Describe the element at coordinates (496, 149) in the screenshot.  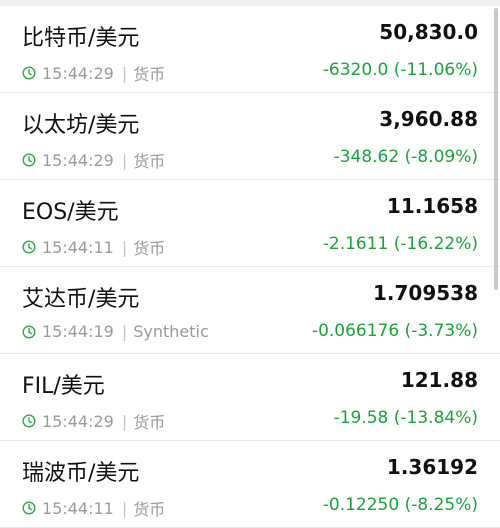
I see `scrollbar` at that location.